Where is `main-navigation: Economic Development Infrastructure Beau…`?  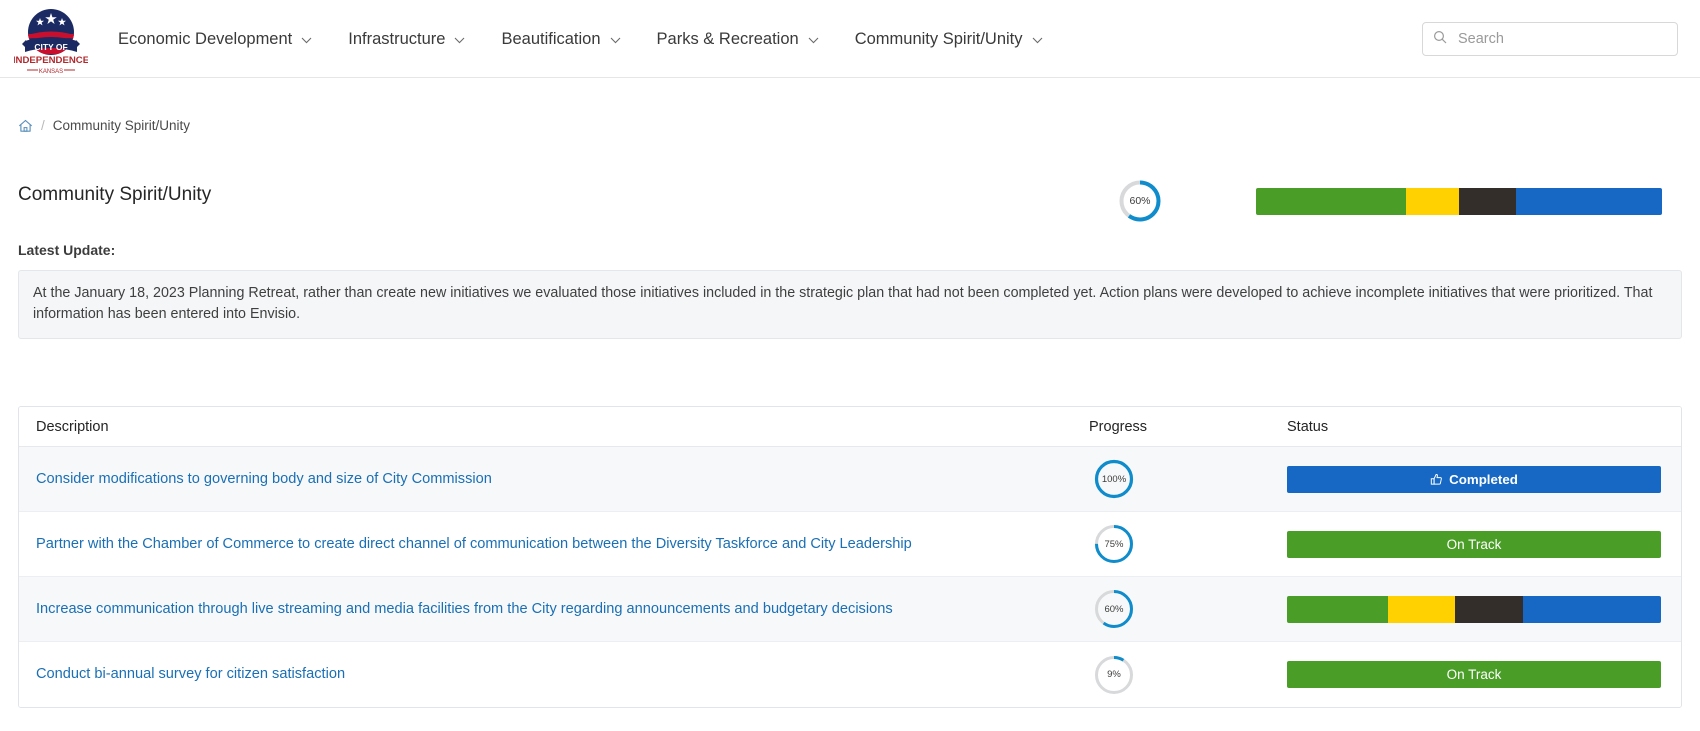 main-navigation: Economic Development Infrastructure Beau… is located at coordinates (598, 39).